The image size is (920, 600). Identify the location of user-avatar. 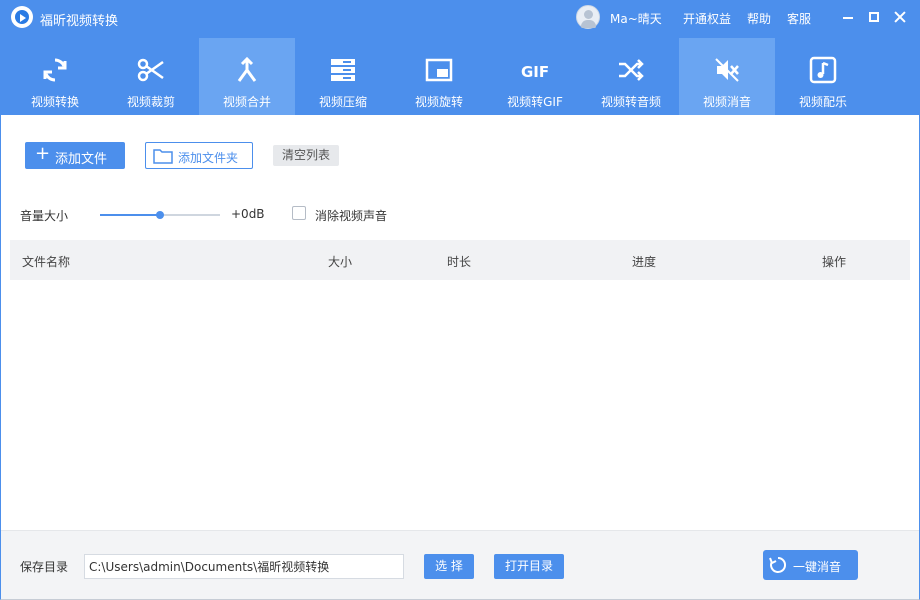
(588, 17).